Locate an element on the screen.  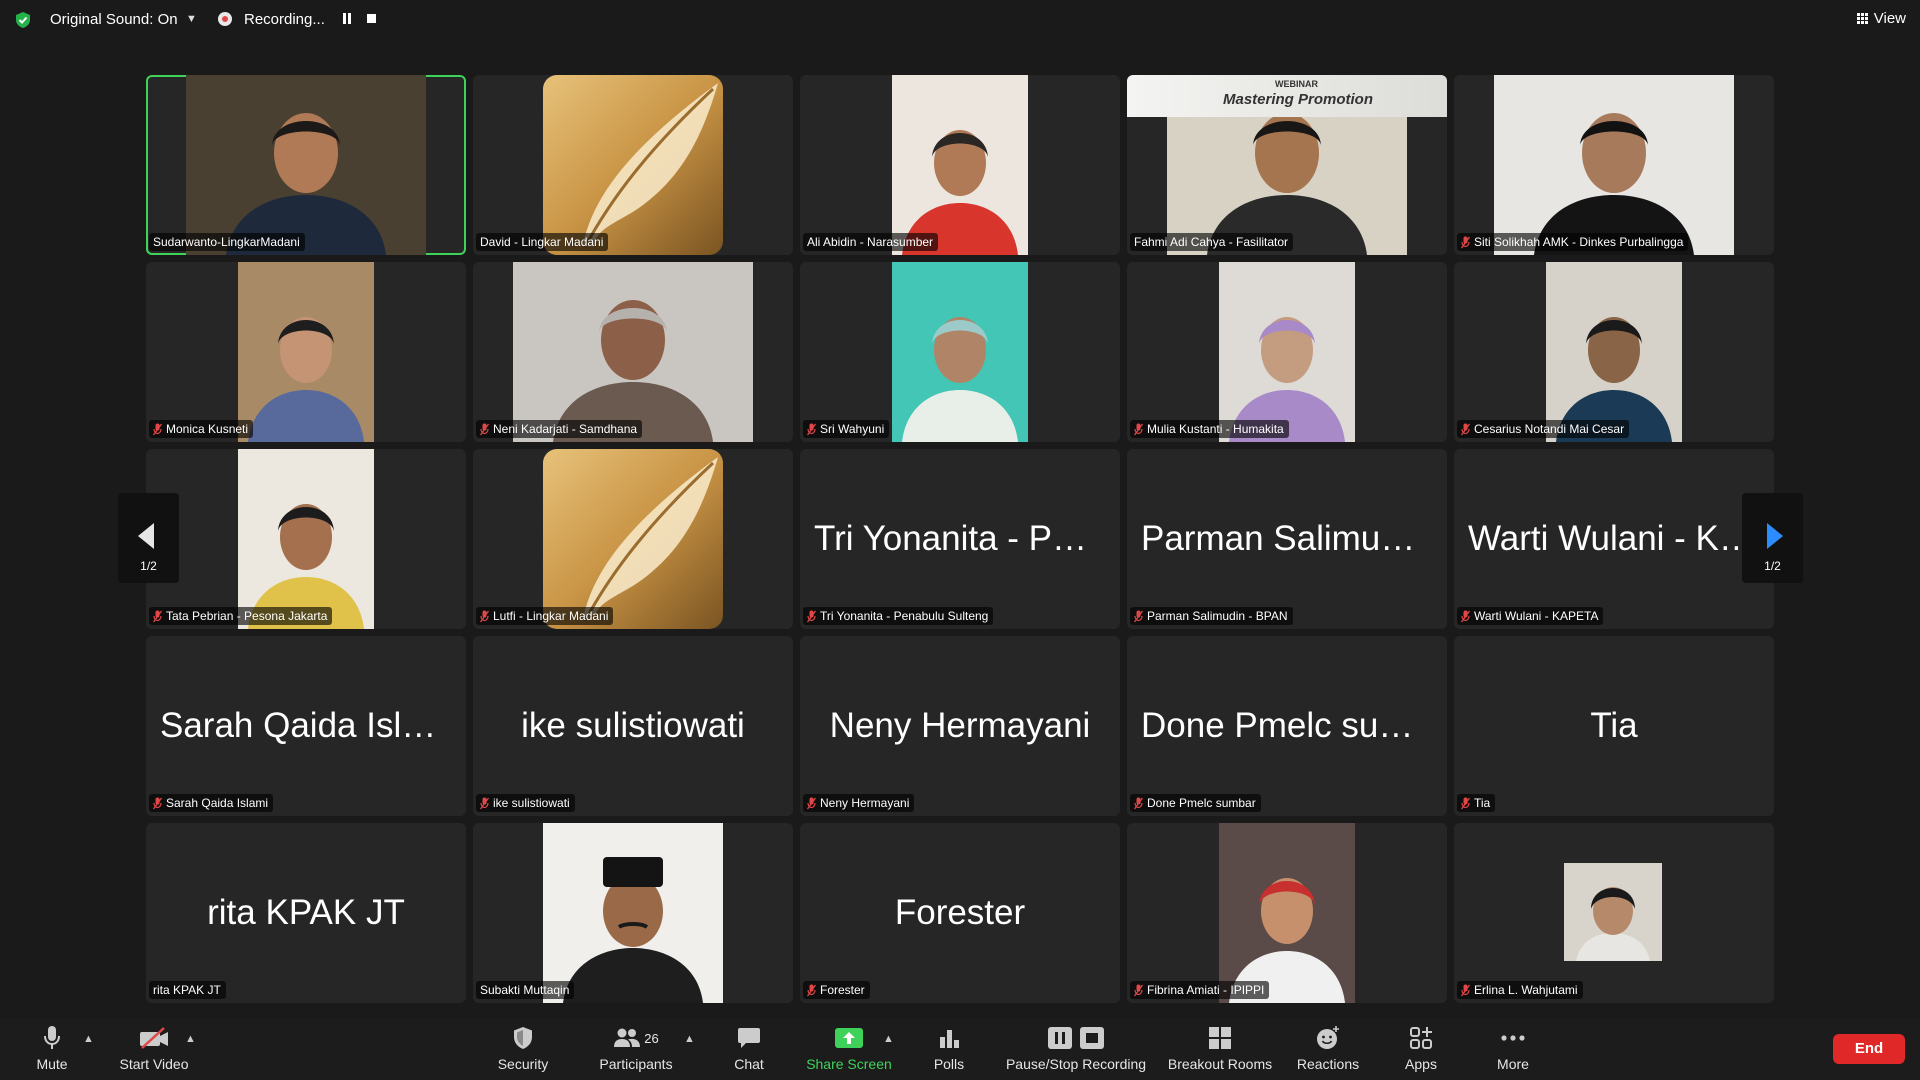
participant-tile: Sudarwanto-LingkarMadani is located at coordinates (306, 165).